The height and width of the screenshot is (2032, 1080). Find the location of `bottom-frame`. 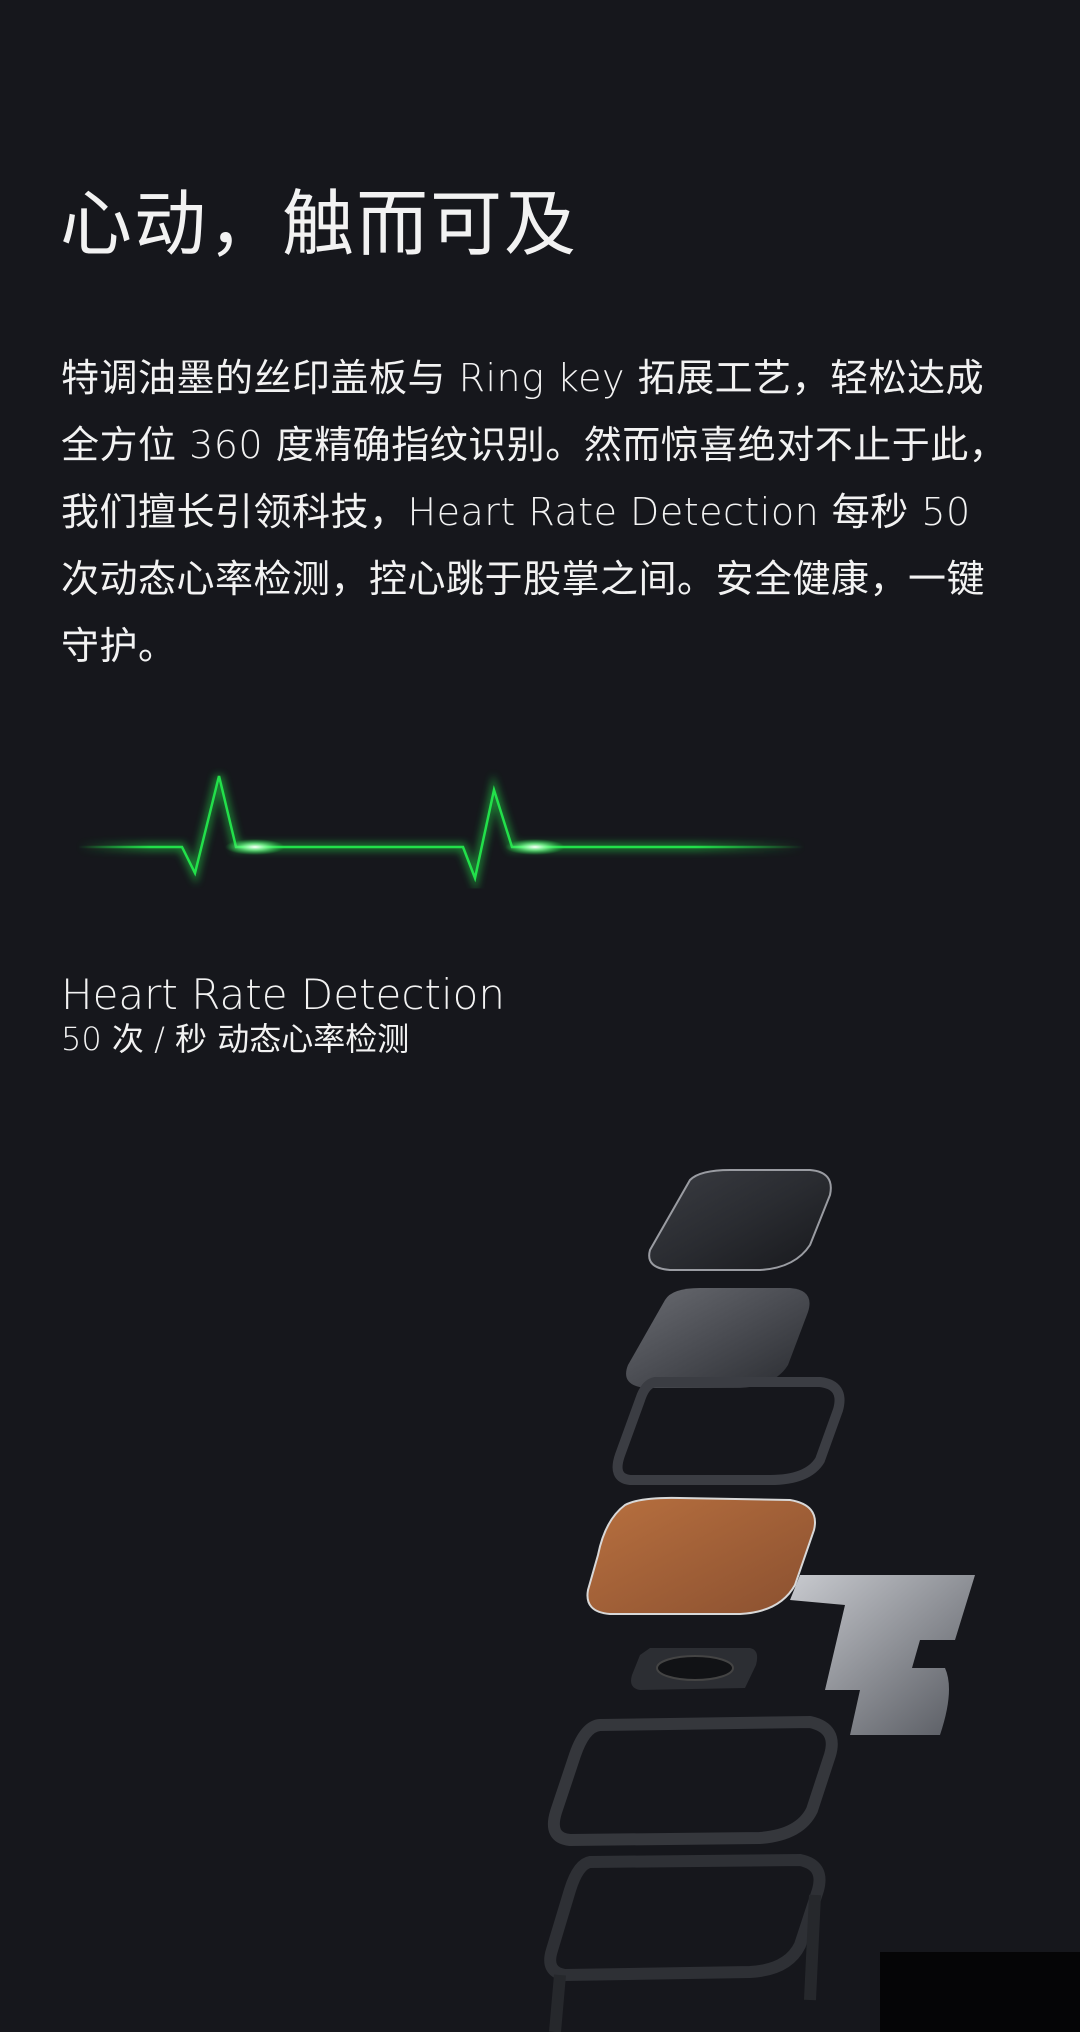

bottom-frame is located at coordinates (685, 1942).